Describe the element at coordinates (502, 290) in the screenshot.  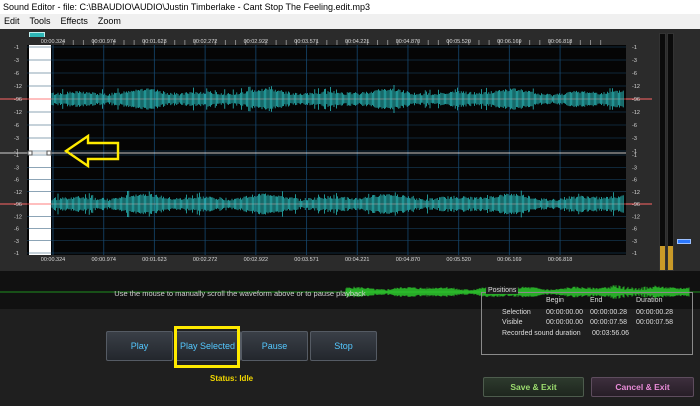
I see `positions-title: Positions` at that location.